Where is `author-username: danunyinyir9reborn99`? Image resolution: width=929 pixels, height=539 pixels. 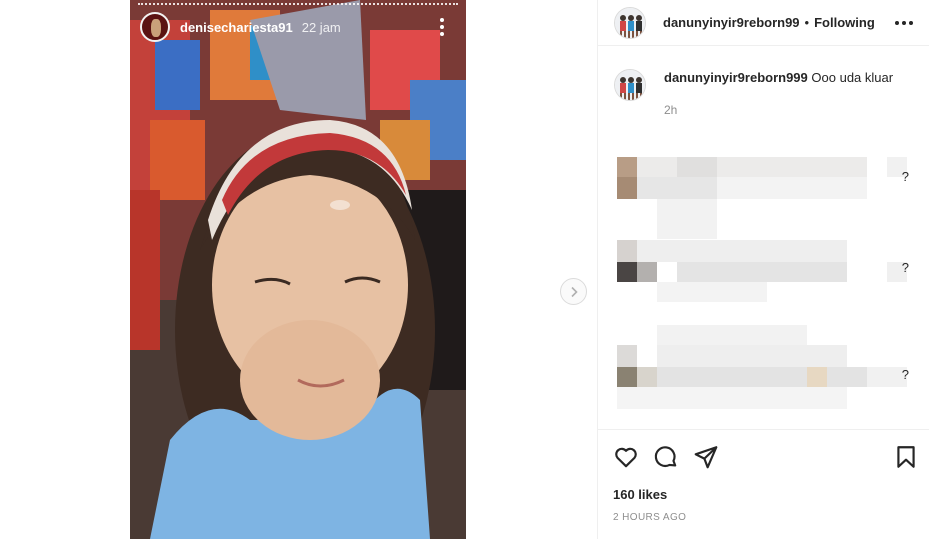
author-username: danunyinyir9reborn99 is located at coordinates (731, 22).